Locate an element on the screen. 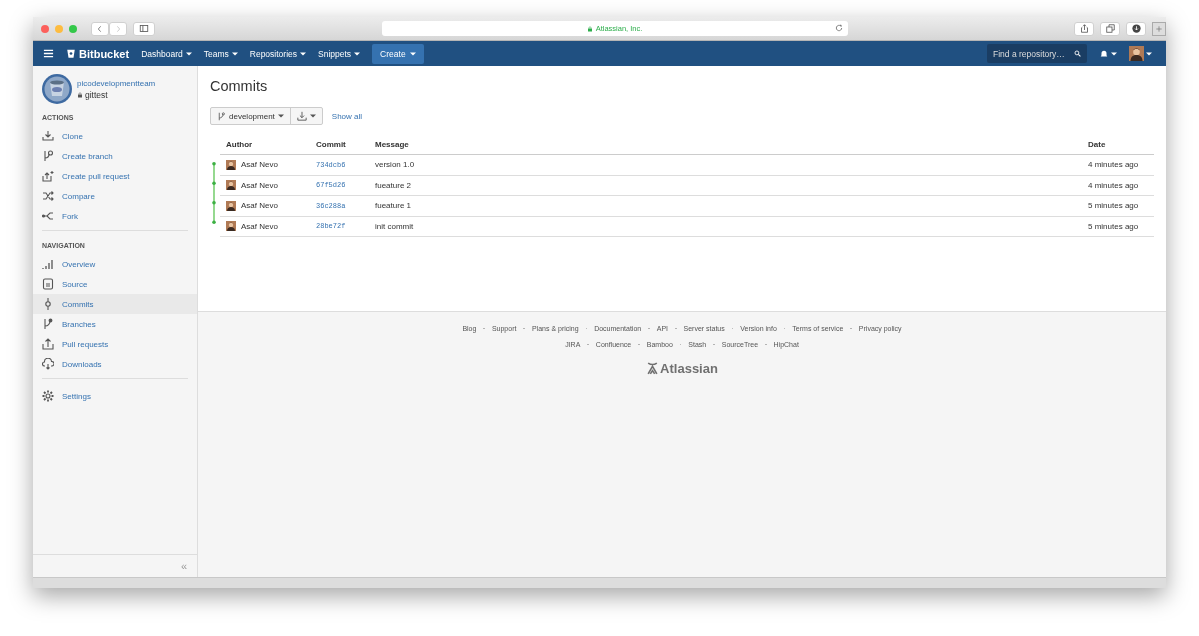  bell-icon is located at coordinates (1104, 53).